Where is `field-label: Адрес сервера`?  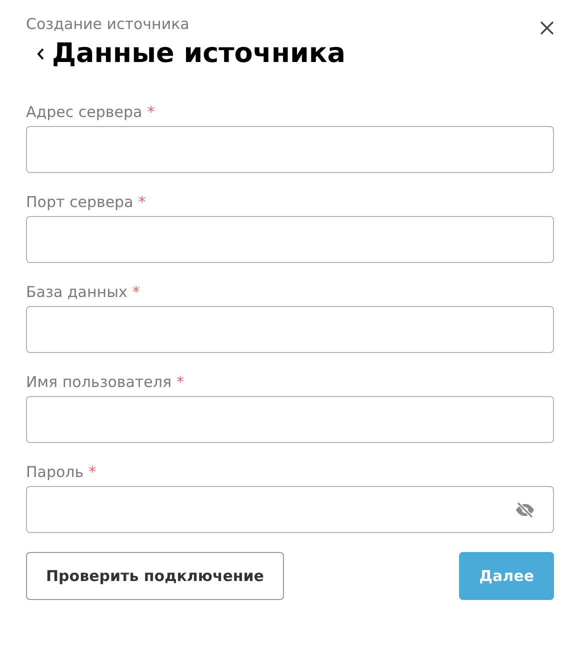
field-label: Адрес сервера is located at coordinates (84, 112).